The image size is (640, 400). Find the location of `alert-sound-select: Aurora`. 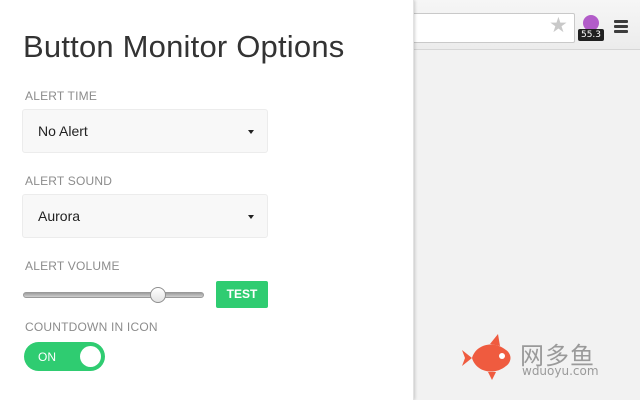

alert-sound-select: Aurora is located at coordinates (145, 216).